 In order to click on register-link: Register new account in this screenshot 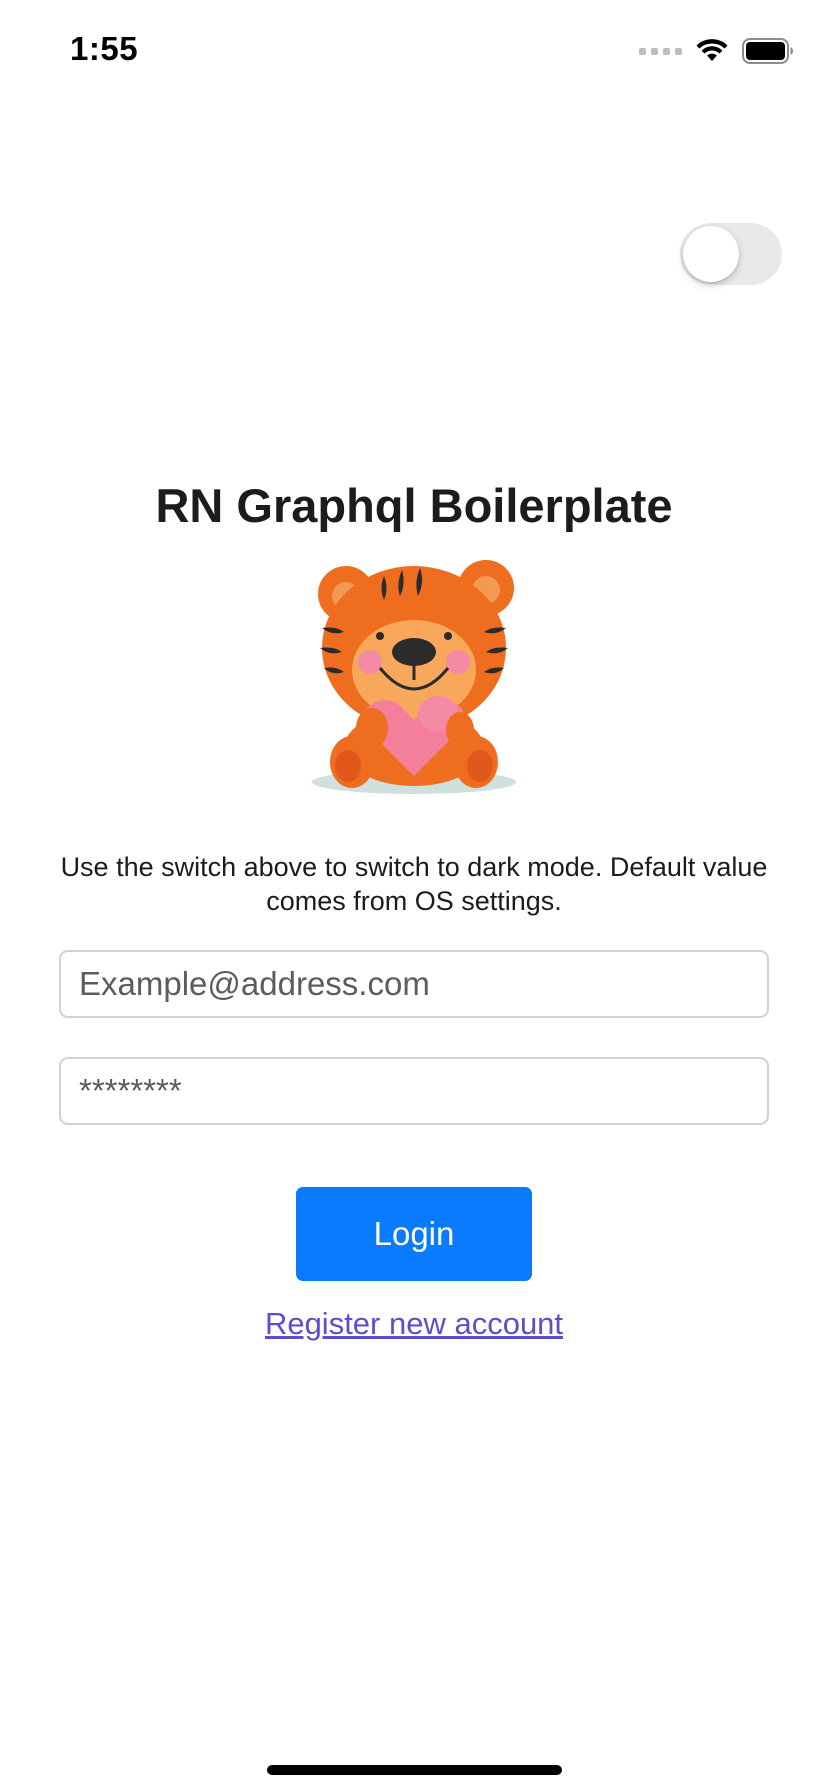, I will do `click(414, 1323)`.